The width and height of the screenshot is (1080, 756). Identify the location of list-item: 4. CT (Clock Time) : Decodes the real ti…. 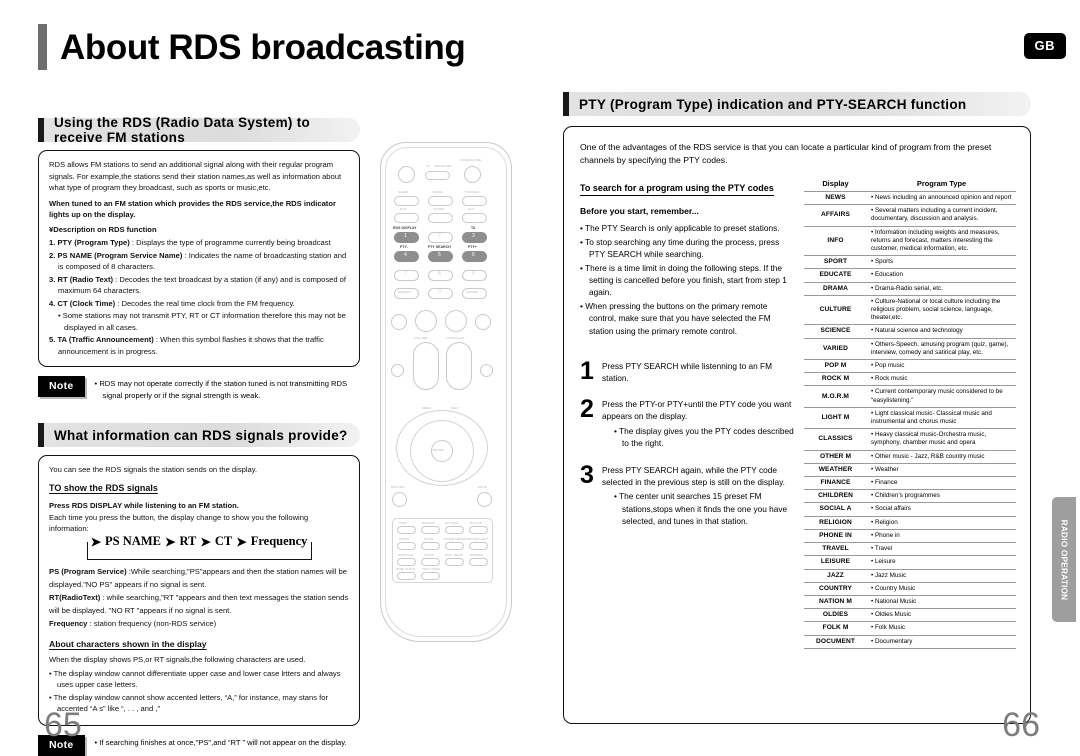
(199, 304).